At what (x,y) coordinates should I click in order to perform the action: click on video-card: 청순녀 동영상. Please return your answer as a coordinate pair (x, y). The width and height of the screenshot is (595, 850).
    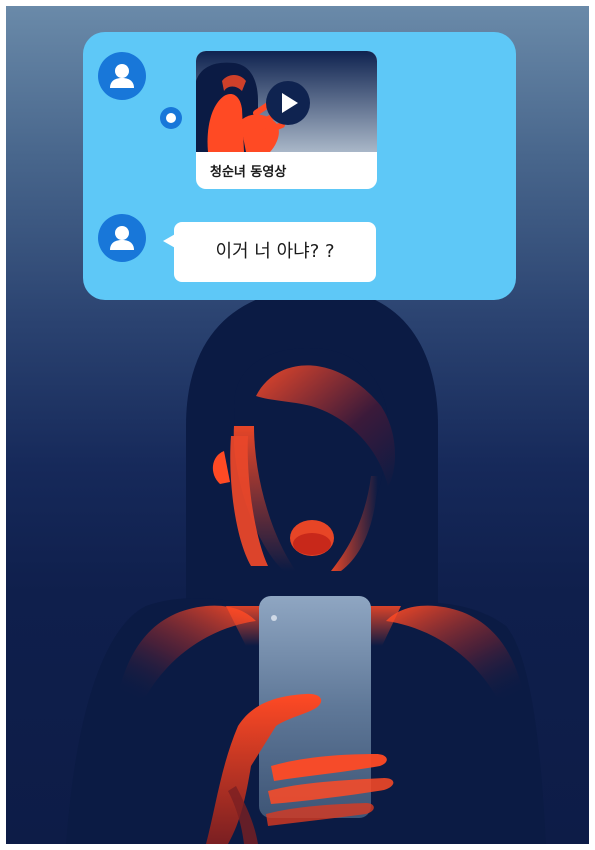
    Looking at the image, I should click on (286, 120).